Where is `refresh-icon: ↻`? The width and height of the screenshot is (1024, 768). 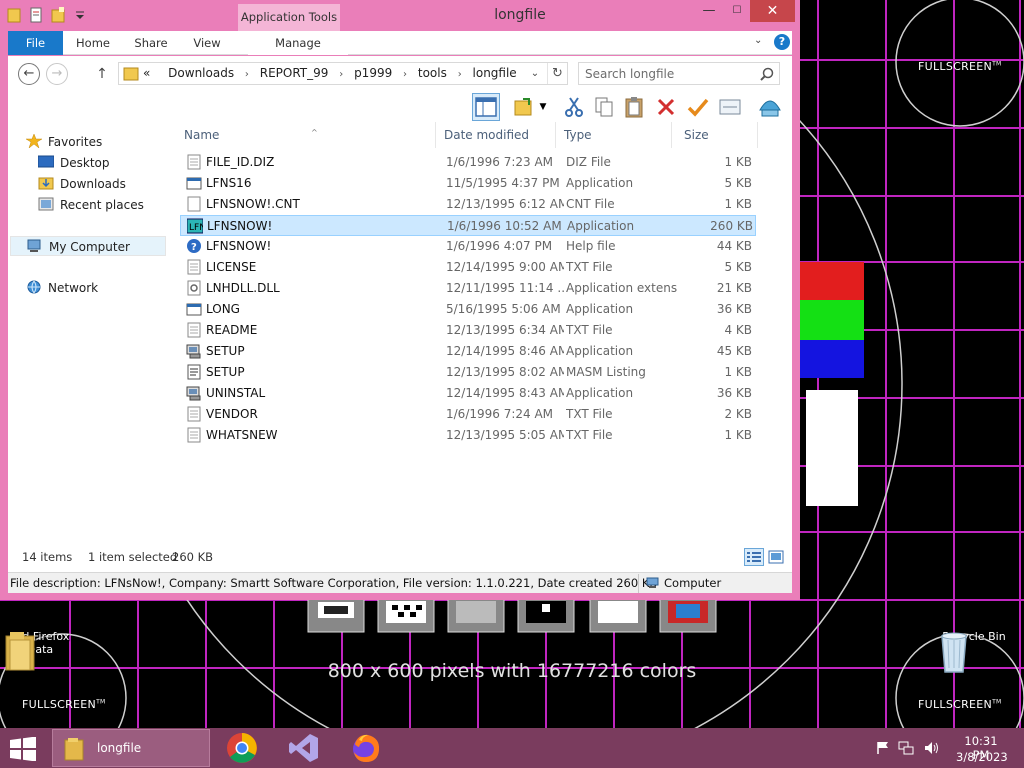
refresh-icon: ↻ is located at coordinates (557, 73).